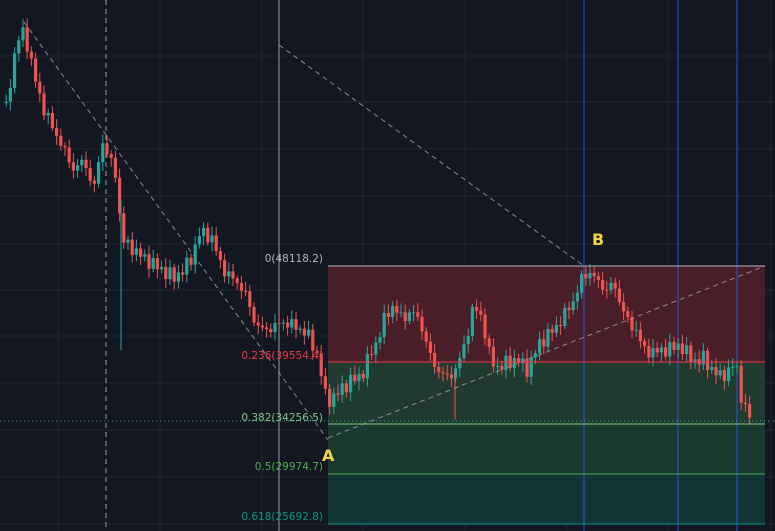 This screenshot has width=775, height=531. What do you see at coordinates (282, 517) in the screenshot?
I see `fib-label-0618: 0.618(25692.8)` at bounding box center [282, 517].